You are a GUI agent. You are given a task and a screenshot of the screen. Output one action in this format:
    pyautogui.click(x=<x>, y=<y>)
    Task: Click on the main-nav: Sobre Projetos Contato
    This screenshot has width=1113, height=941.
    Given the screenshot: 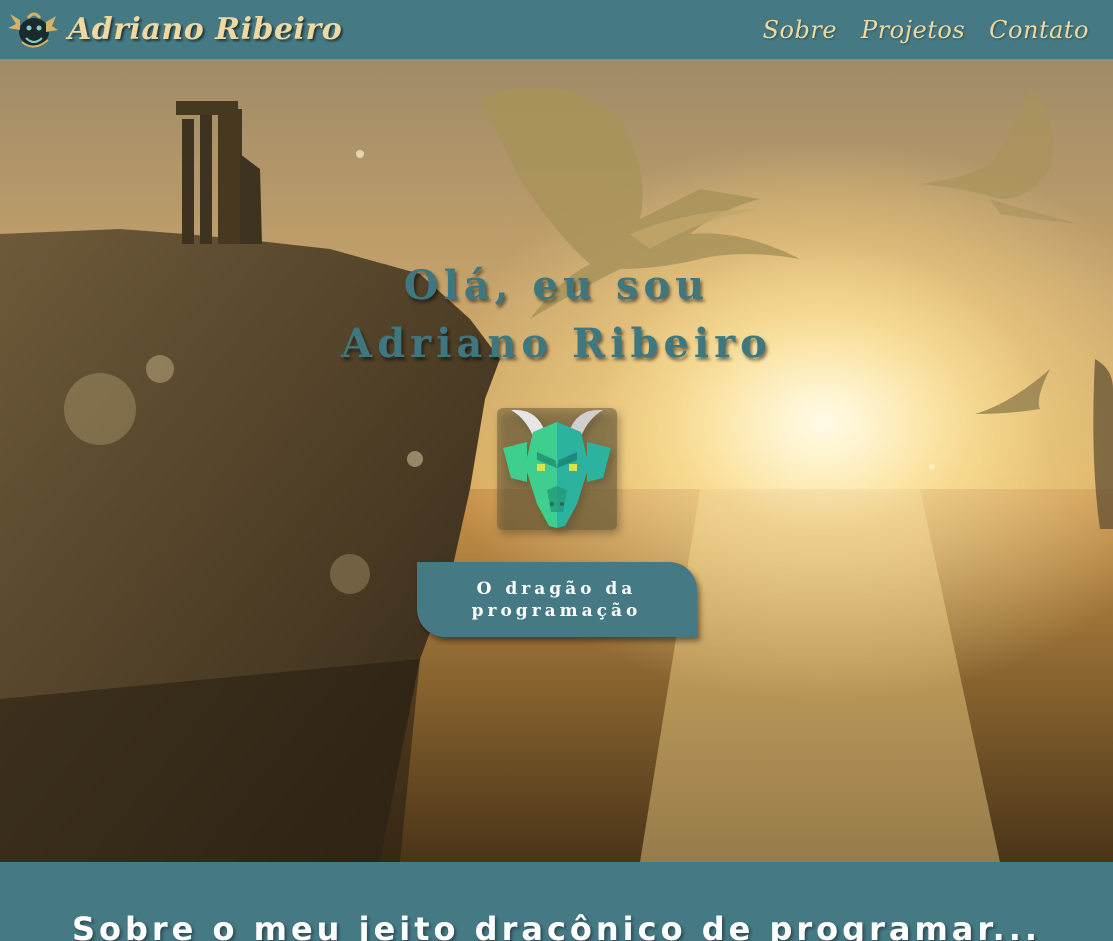 What is the action you would take?
    pyautogui.click(x=926, y=30)
    